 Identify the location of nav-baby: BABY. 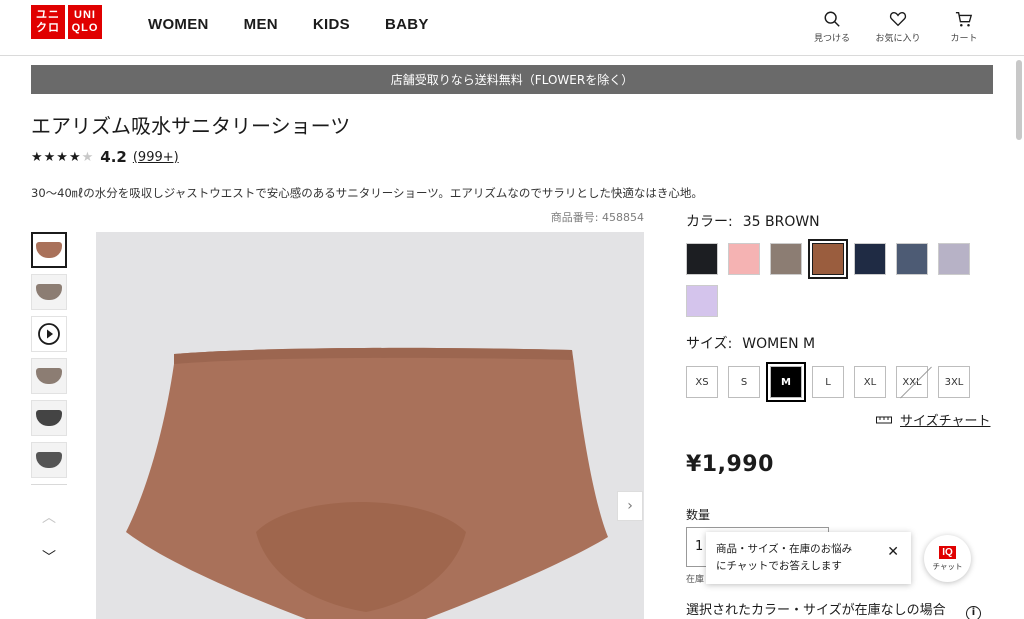
(407, 24).